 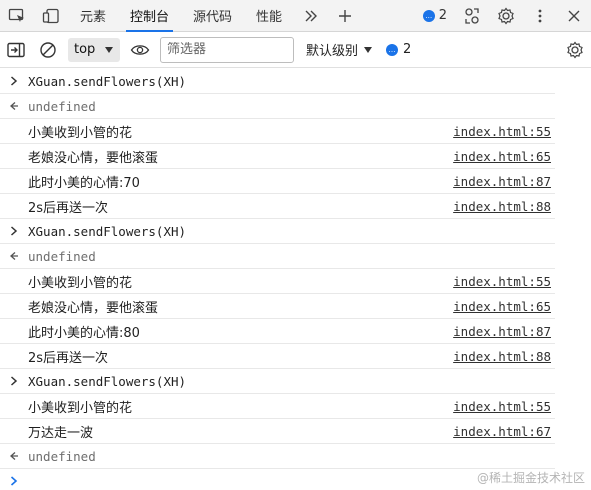 What do you see at coordinates (51, 16) in the screenshot?
I see `device-toolbar-icon` at bounding box center [51, 16].